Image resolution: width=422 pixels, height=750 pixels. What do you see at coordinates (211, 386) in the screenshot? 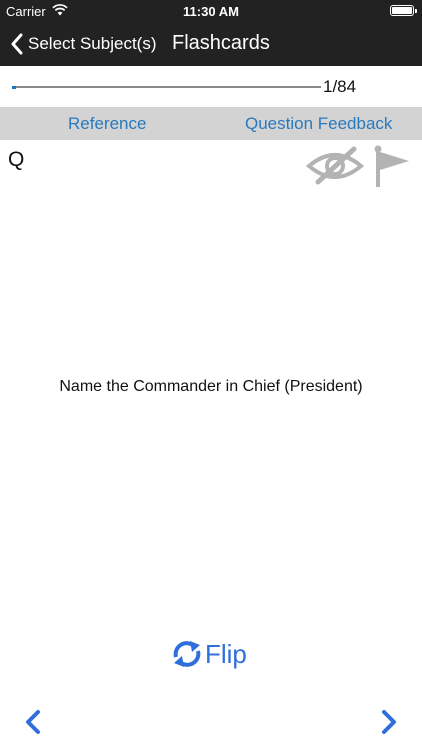
I see `card-text: Name the Commander in Chief (President)` at bounding box center [211, 386].